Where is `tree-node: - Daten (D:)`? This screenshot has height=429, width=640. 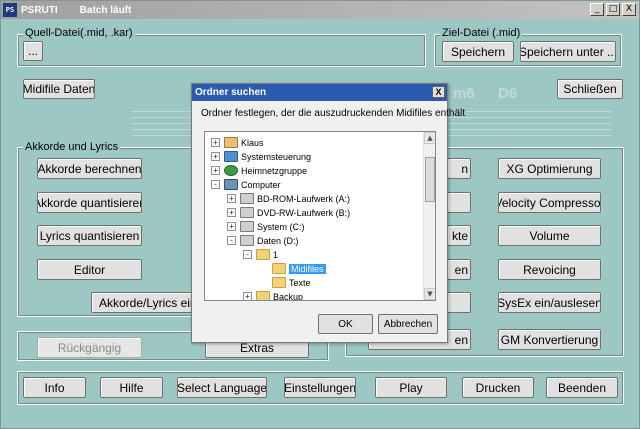
tree-node: - Daten (D:) is located at coordinates (263, 240).